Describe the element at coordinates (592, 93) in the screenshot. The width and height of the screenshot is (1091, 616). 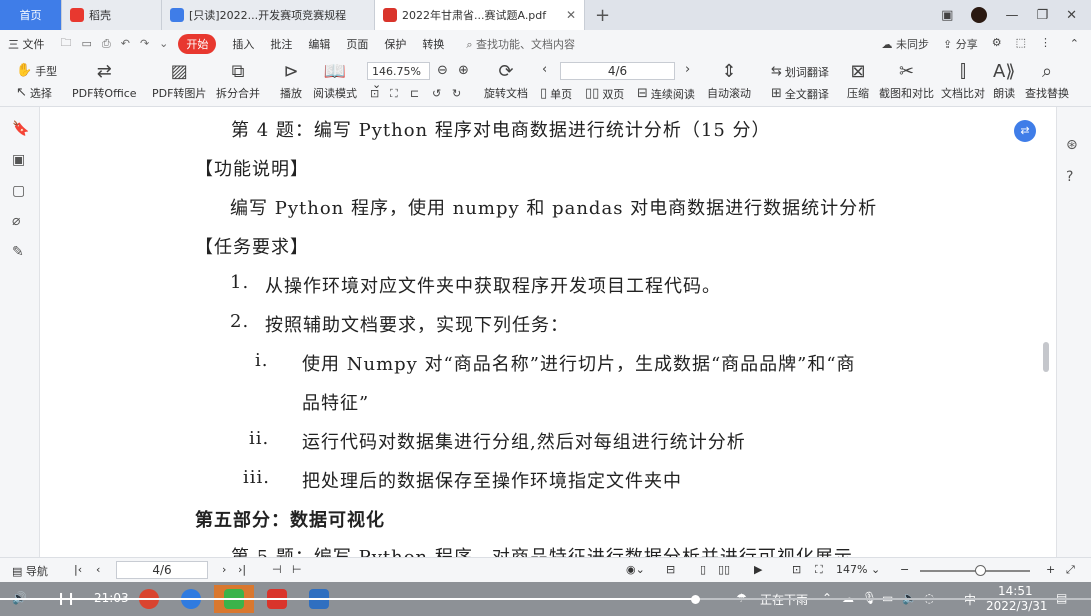
I see `double-page-icon: ▯▯` at that location.